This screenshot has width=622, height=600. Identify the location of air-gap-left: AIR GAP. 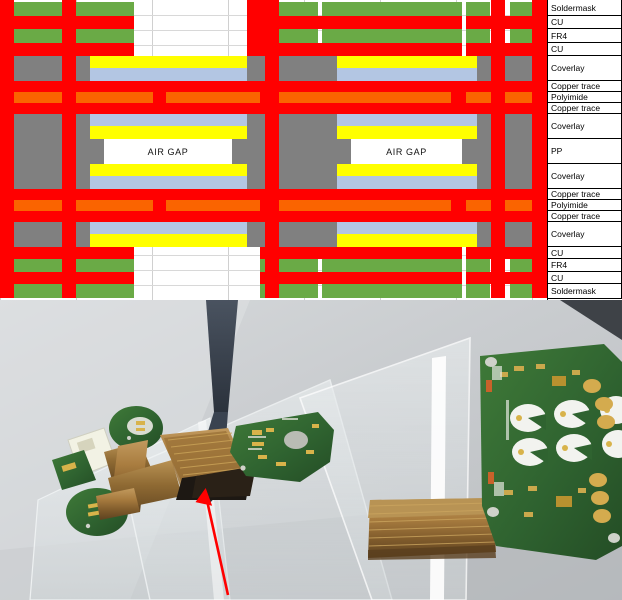
(168, 151).